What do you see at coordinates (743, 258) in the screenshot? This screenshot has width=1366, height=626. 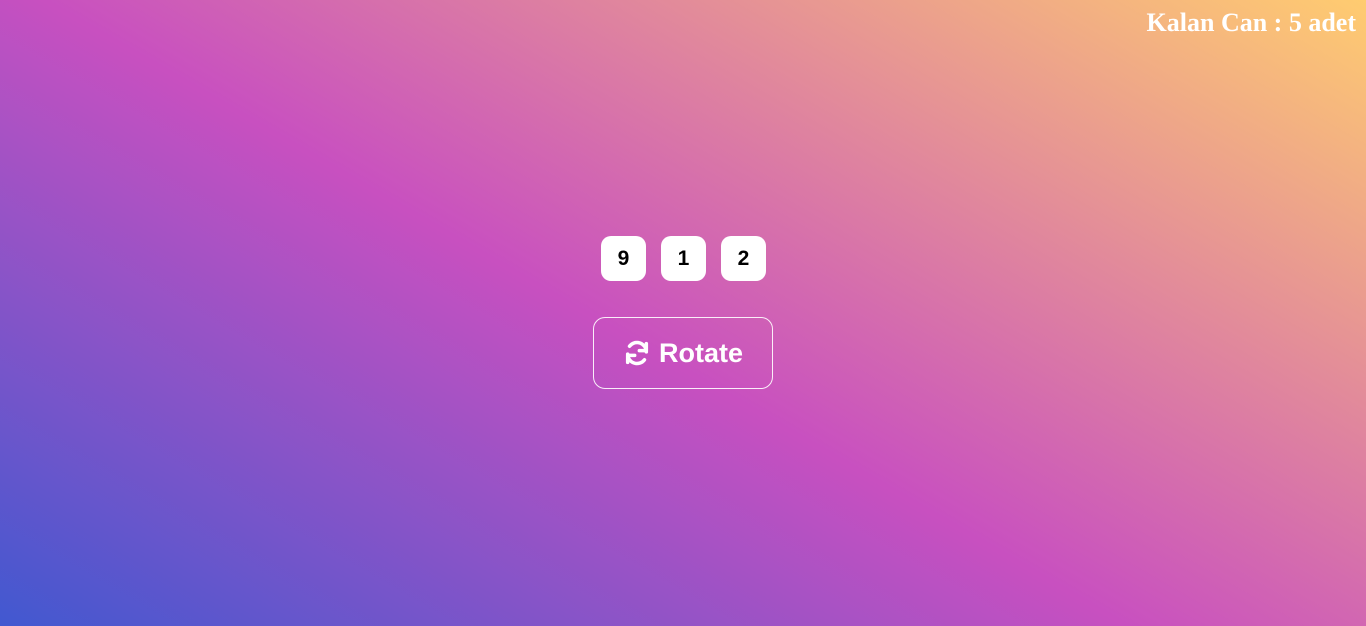 I see `digit-tile-3: 2` at bounding box center [743, 258].